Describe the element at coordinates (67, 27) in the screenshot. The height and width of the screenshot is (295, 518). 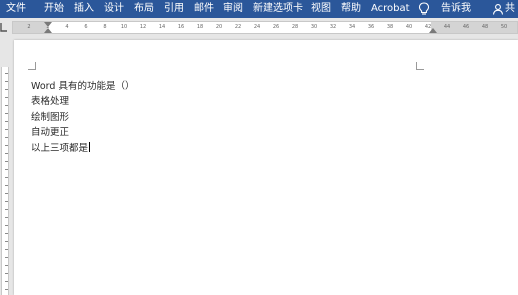
I see `ruler-tick-label: 4` at that location.